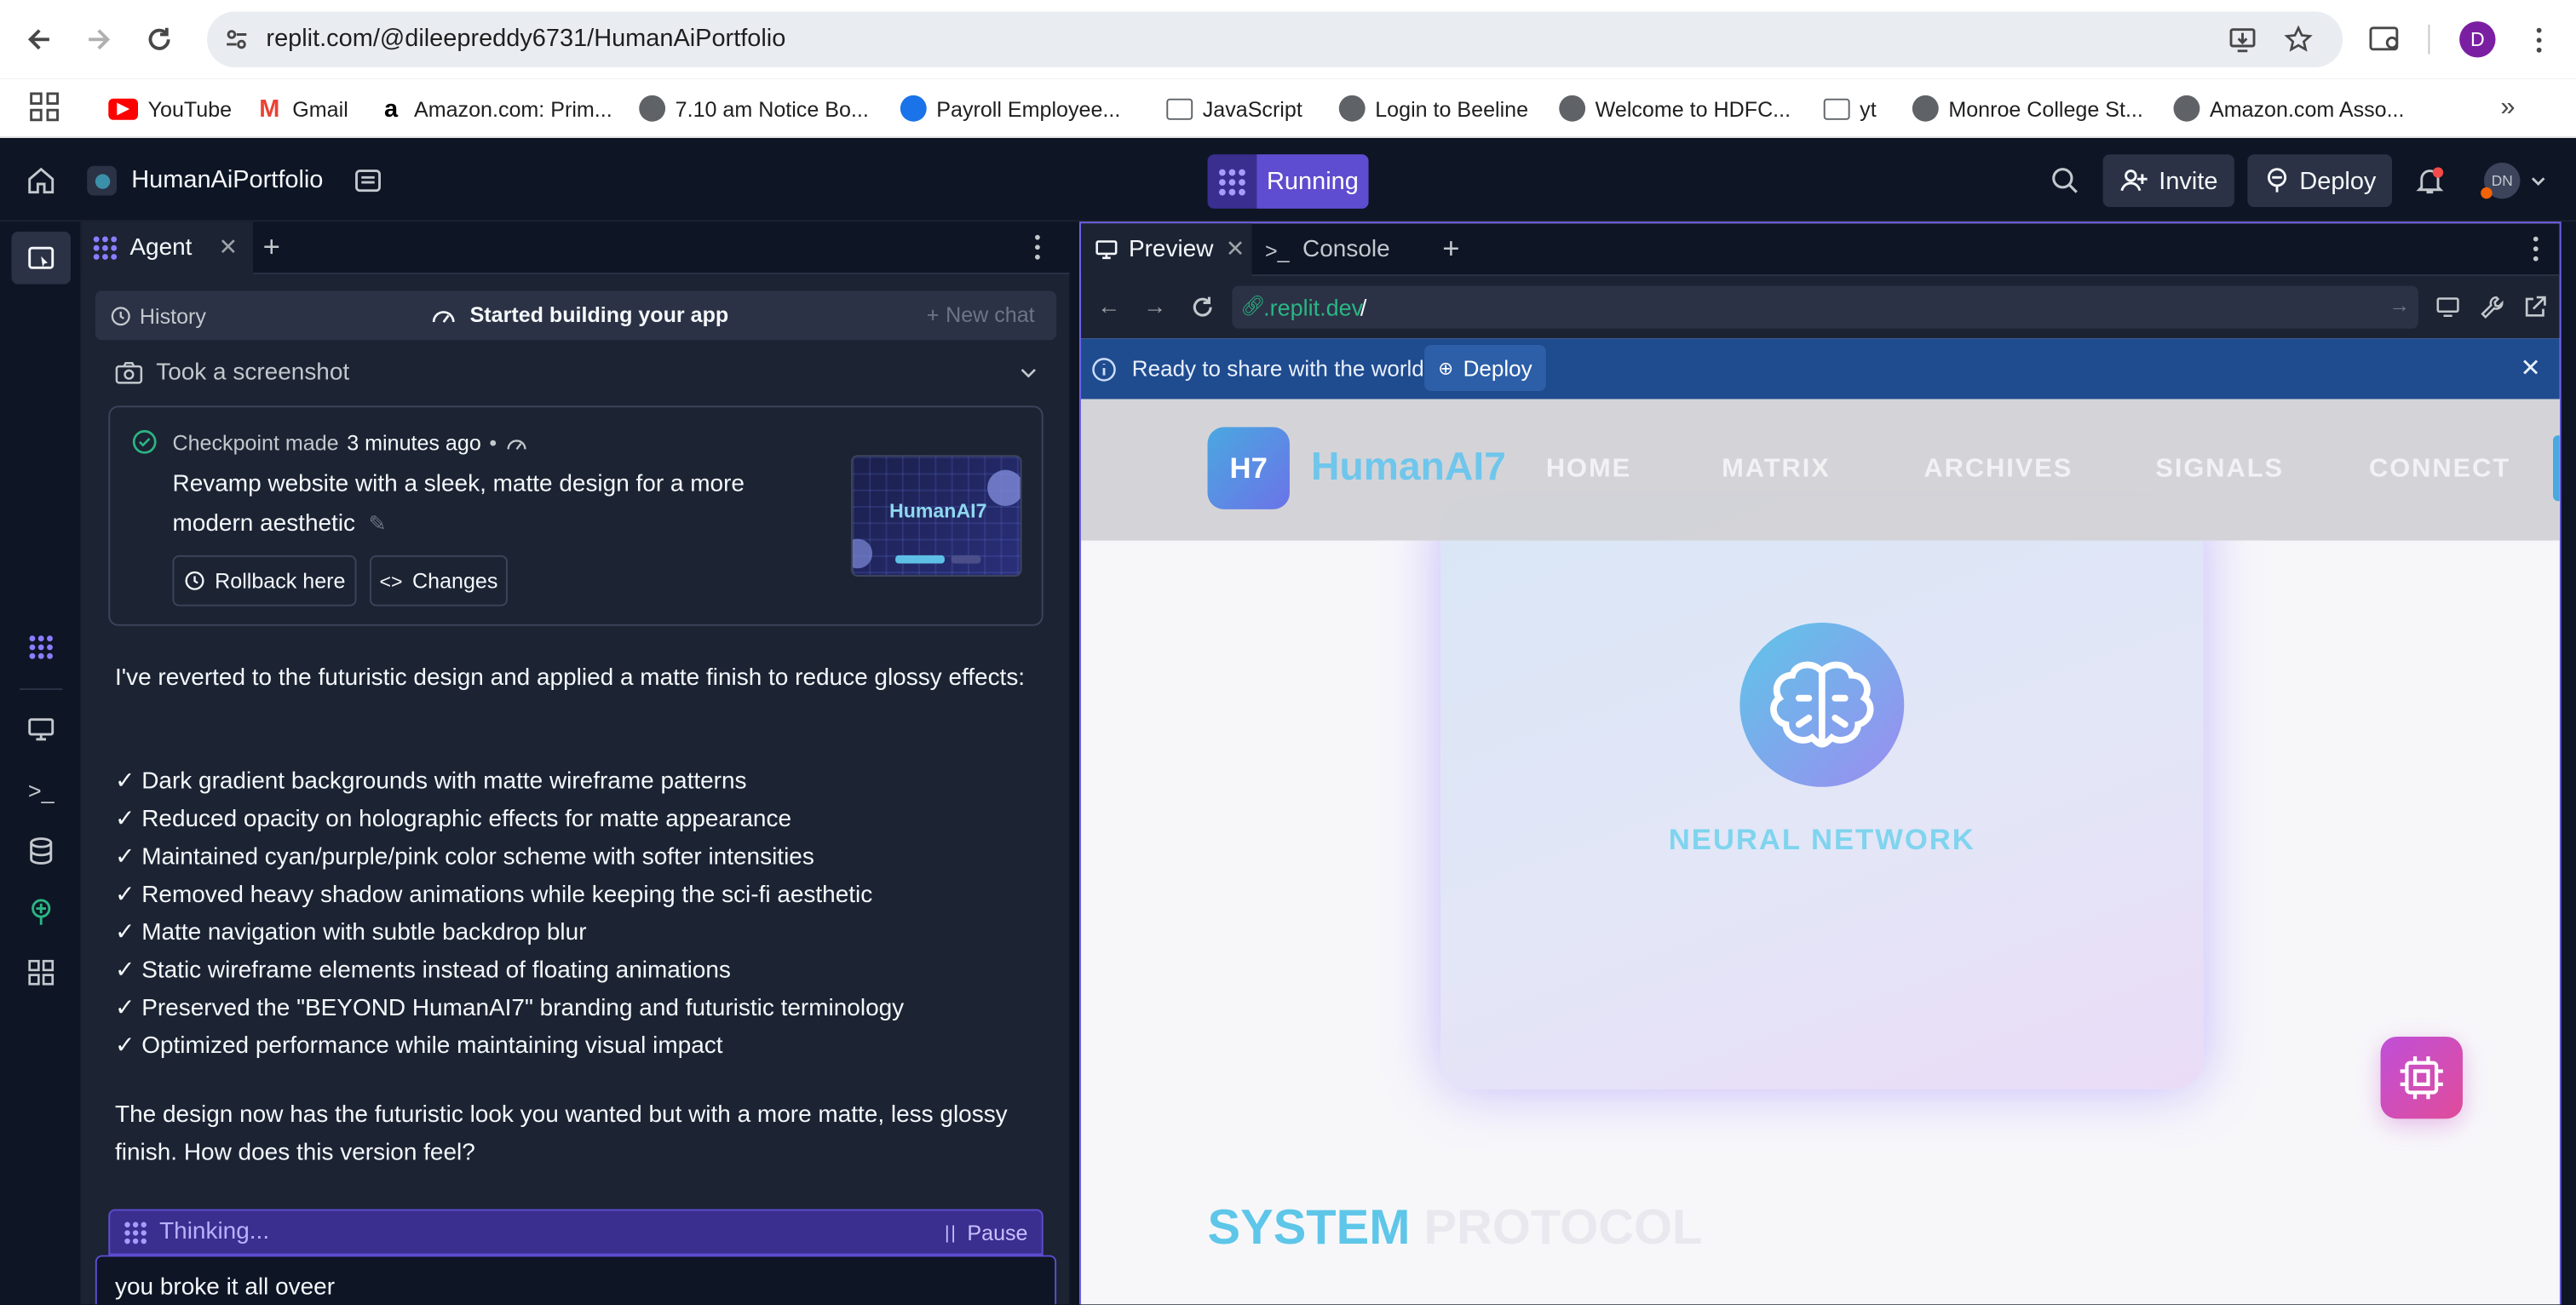 The height and width of the screenshot is (1305, 2576). I want to click on agent-chat-input: you broke it all oveer, so click(576, 1280).